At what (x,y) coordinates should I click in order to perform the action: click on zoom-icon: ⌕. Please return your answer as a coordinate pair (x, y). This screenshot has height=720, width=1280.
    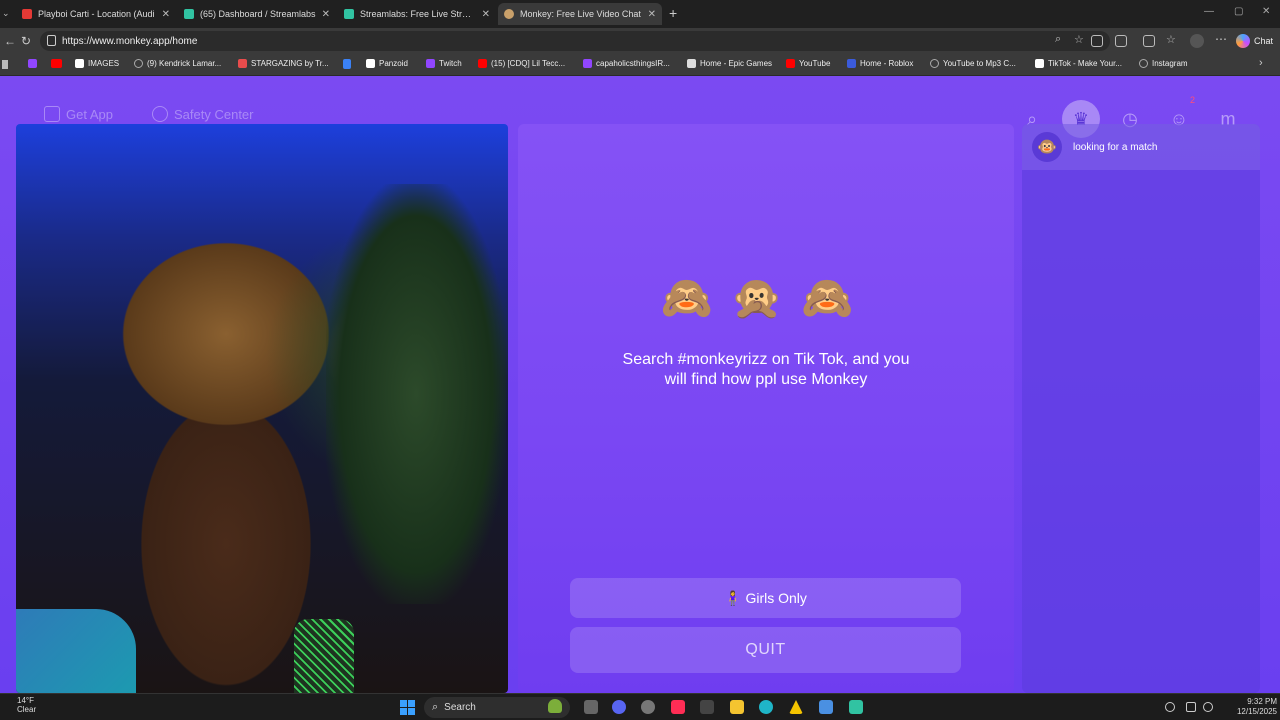
    Looking at the image, I should click on (1058, 39).